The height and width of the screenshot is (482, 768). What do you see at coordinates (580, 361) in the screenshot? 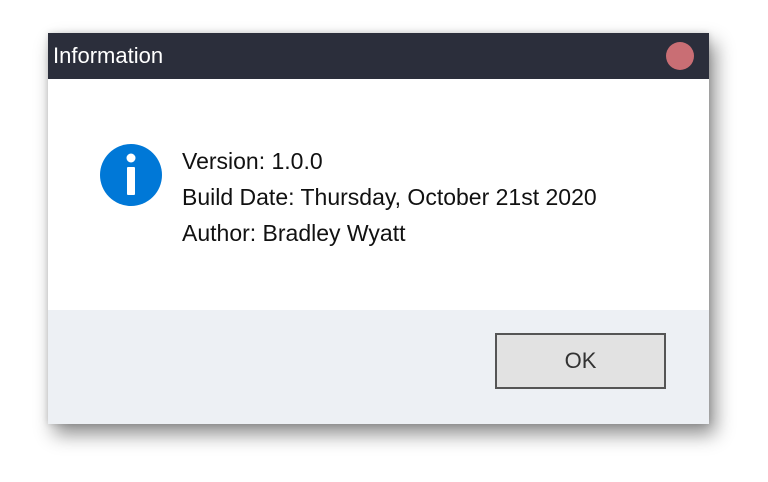
I see `ok-button: OK` at bounding box center [580, 361].